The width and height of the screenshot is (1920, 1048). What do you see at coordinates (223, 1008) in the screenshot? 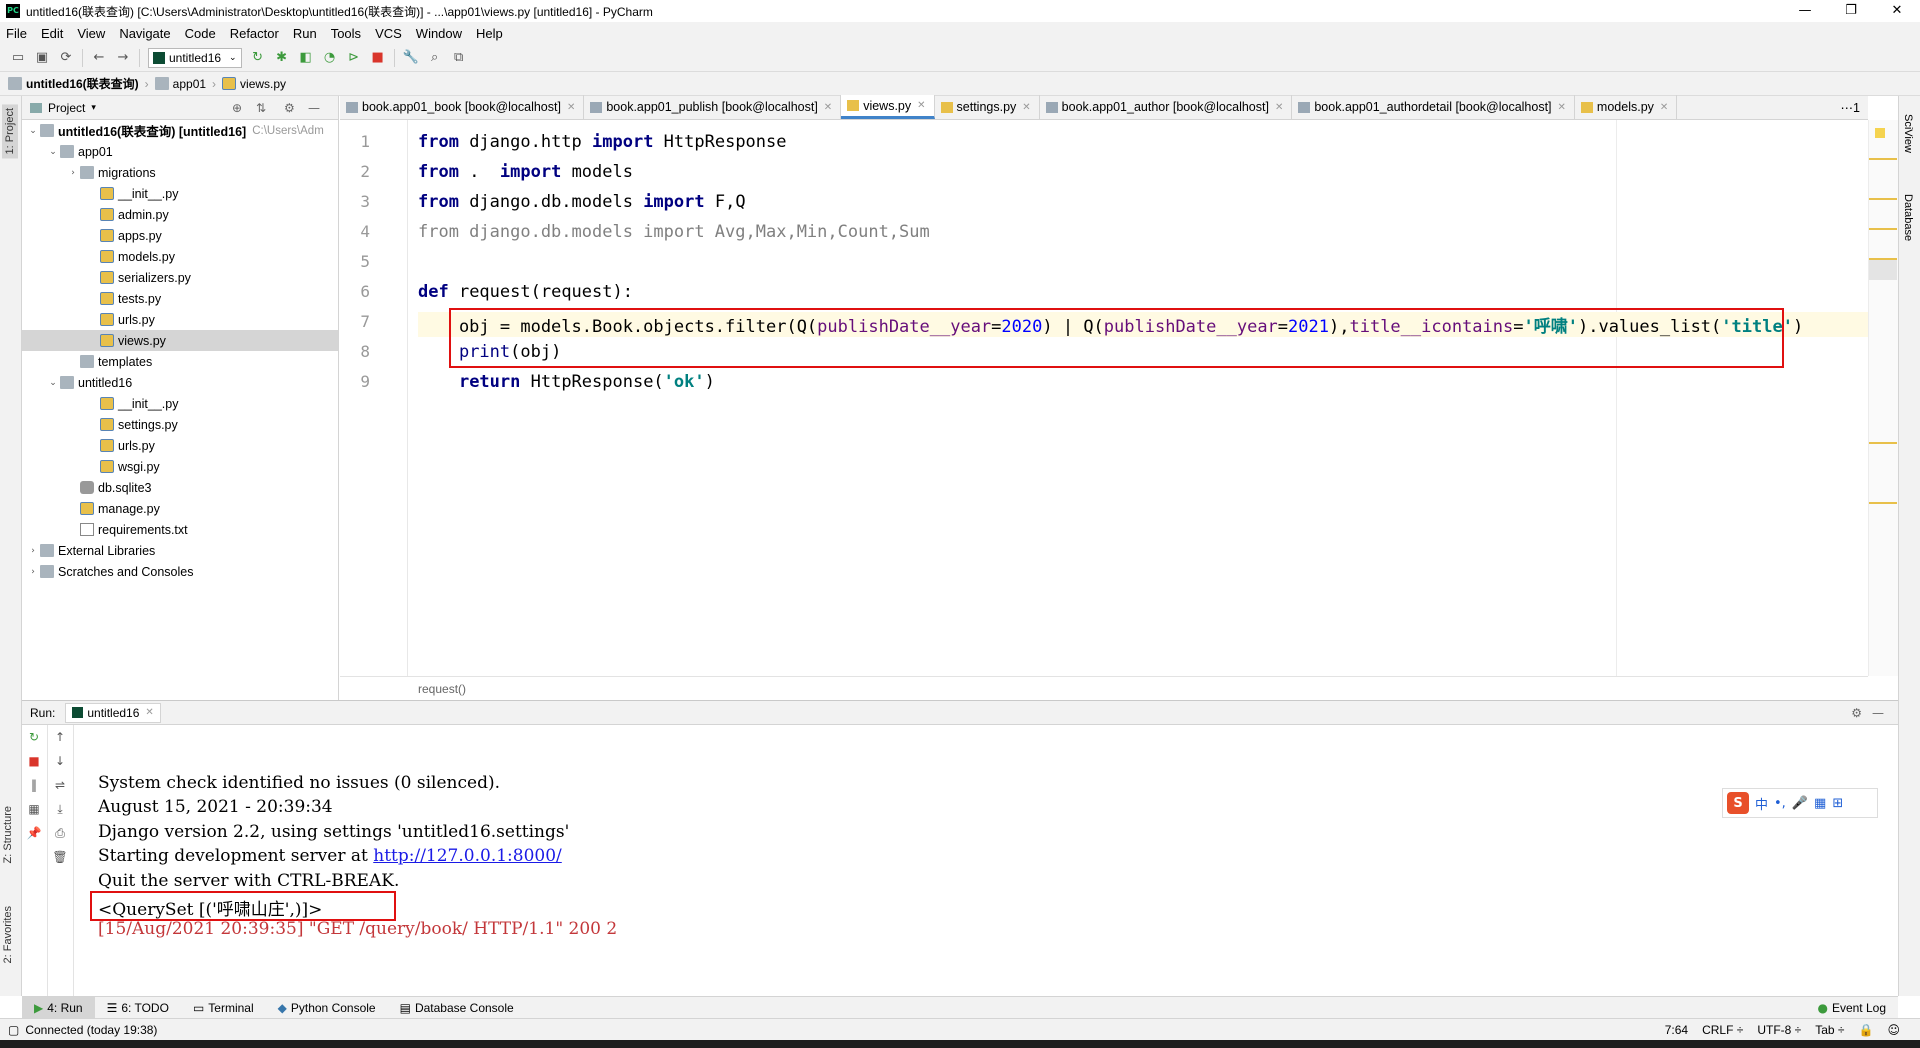
I see `tab-terminal: ▭ Terminal` at bounding box center [223, 1008].